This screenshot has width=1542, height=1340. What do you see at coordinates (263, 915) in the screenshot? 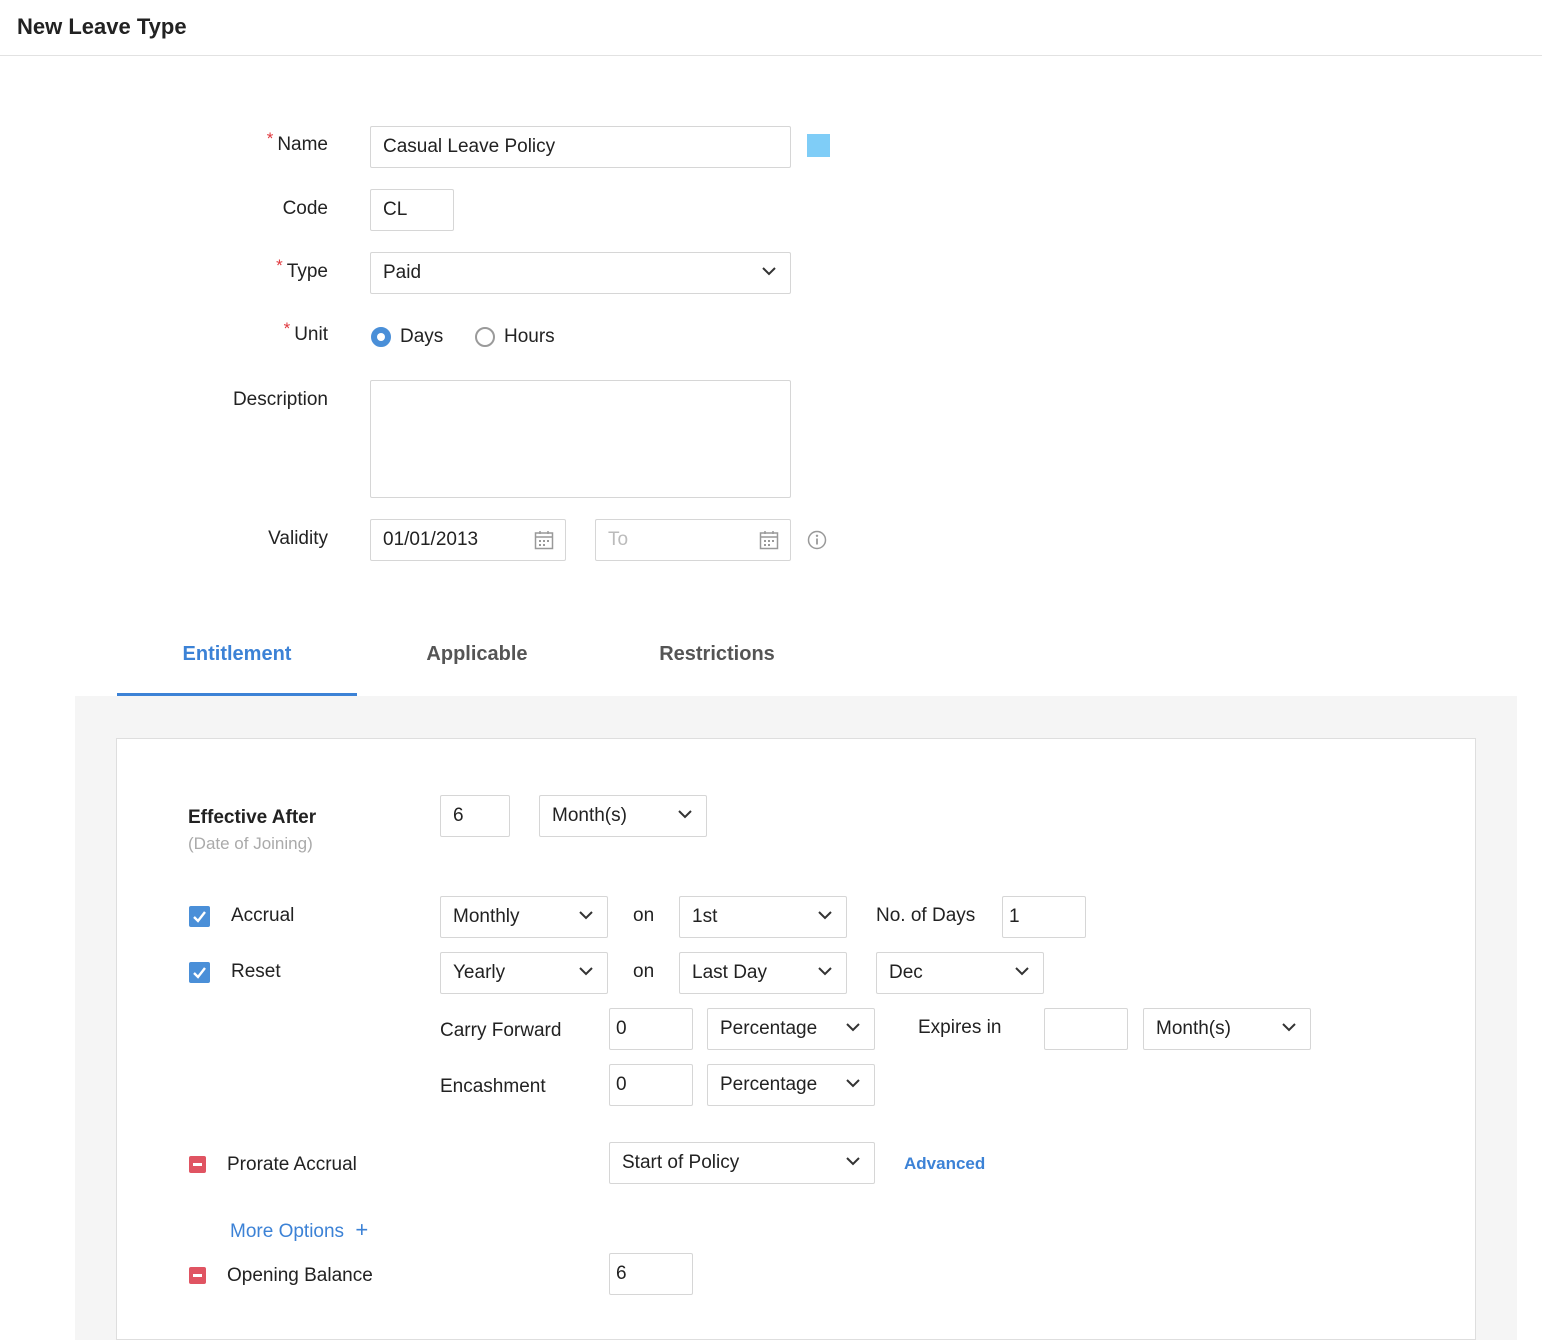
I see `accrual-label: Accrual` at bounding box center [263, 915].